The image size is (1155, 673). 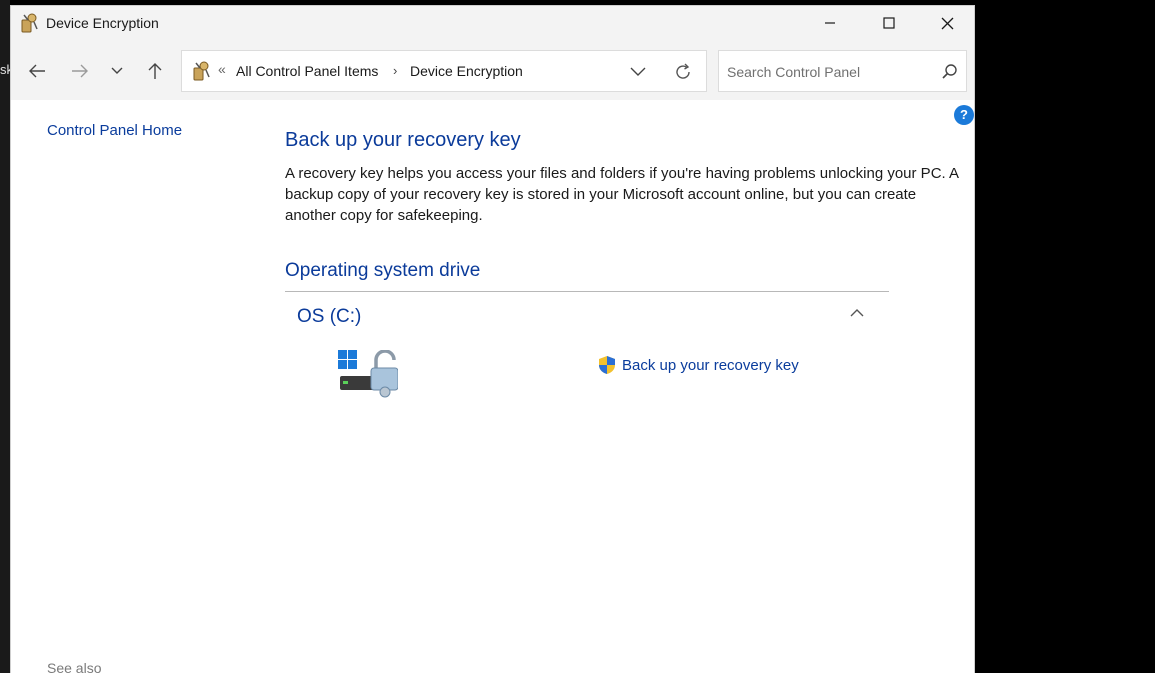 I want to click on chevron-down-icon, so click(x=117, y=70).